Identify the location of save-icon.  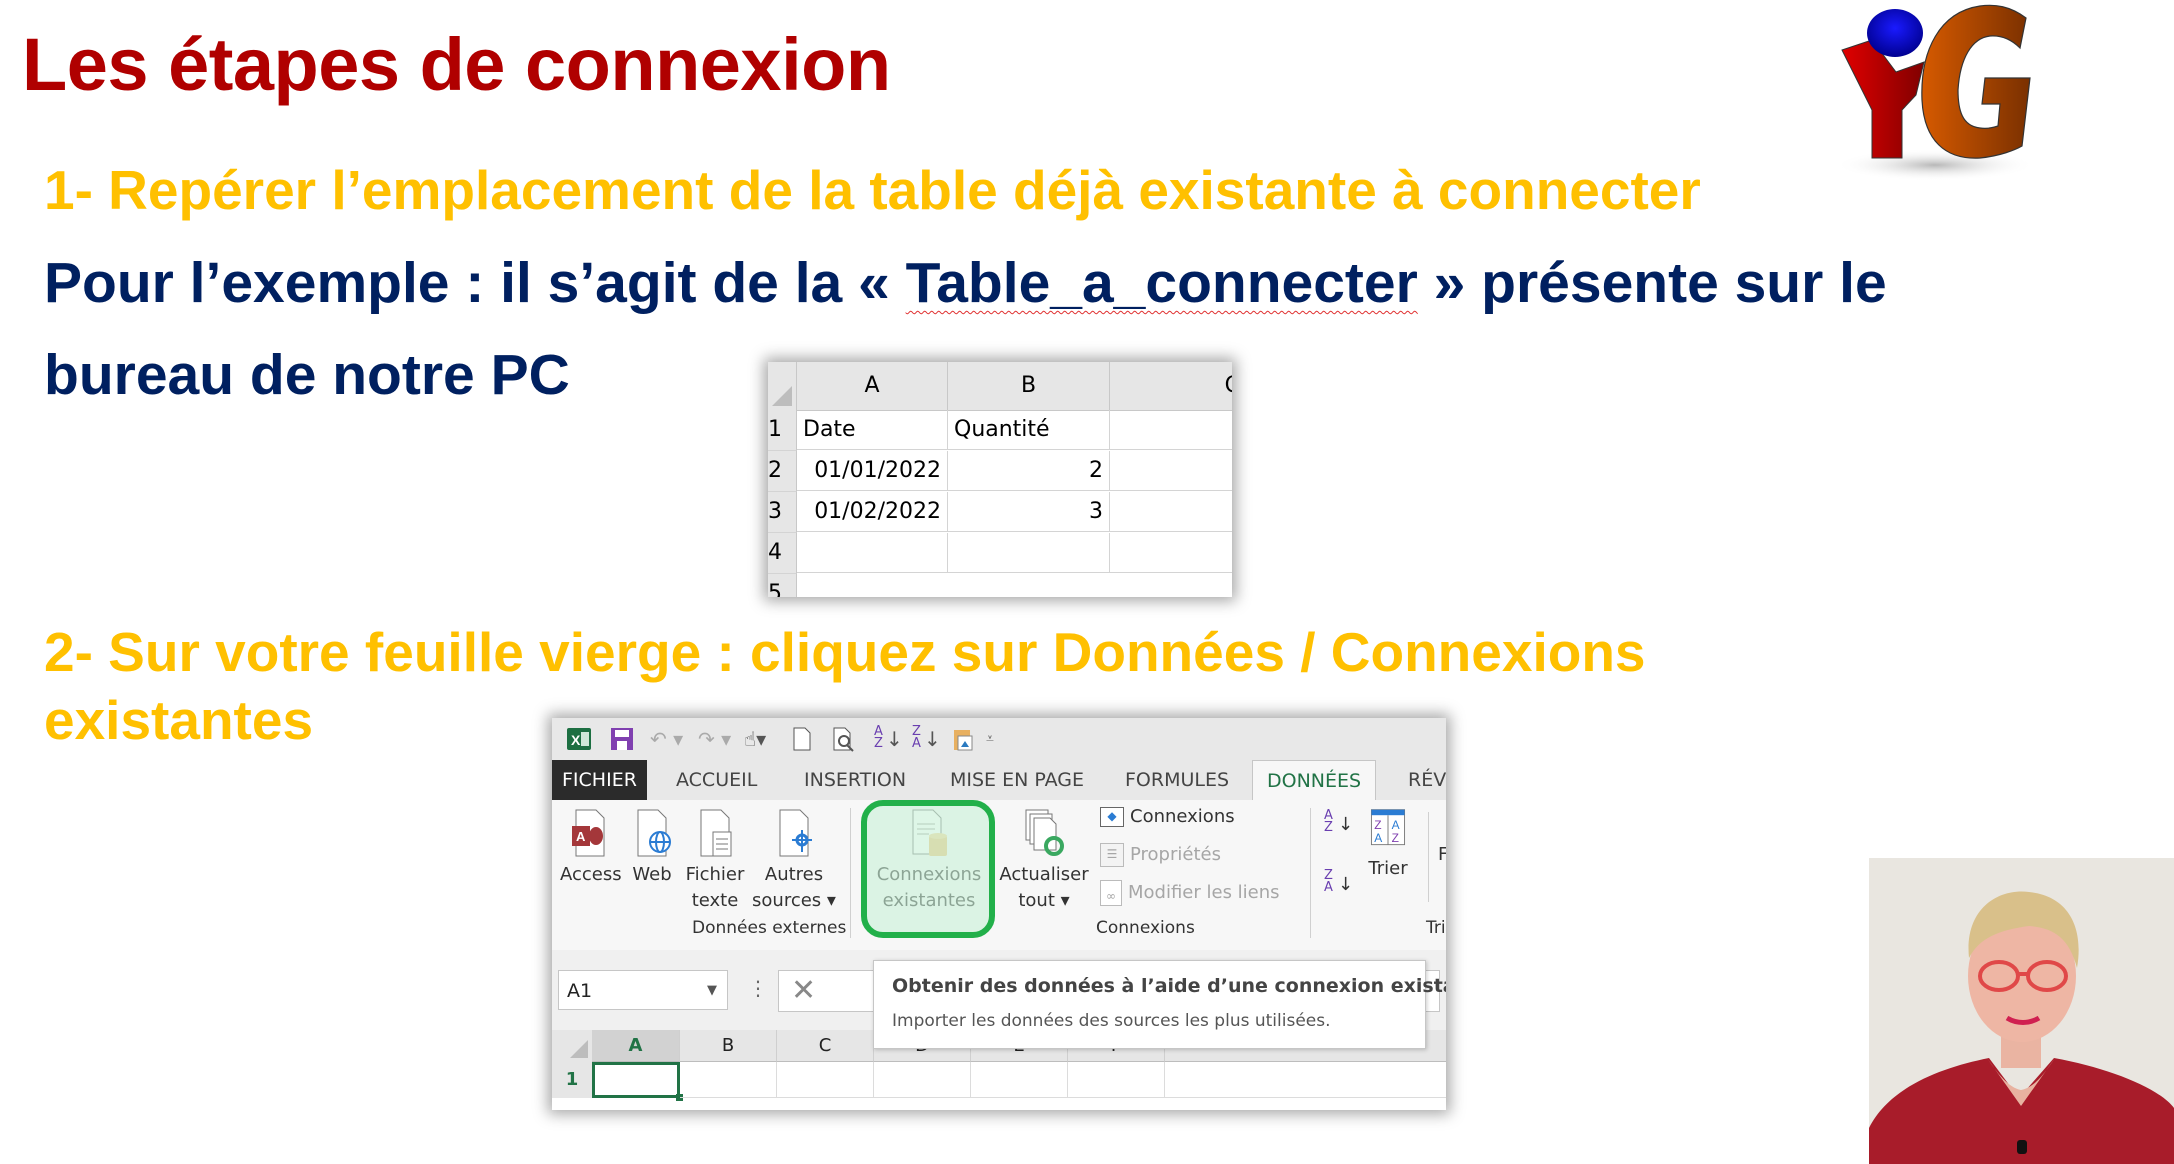
(622, 739).